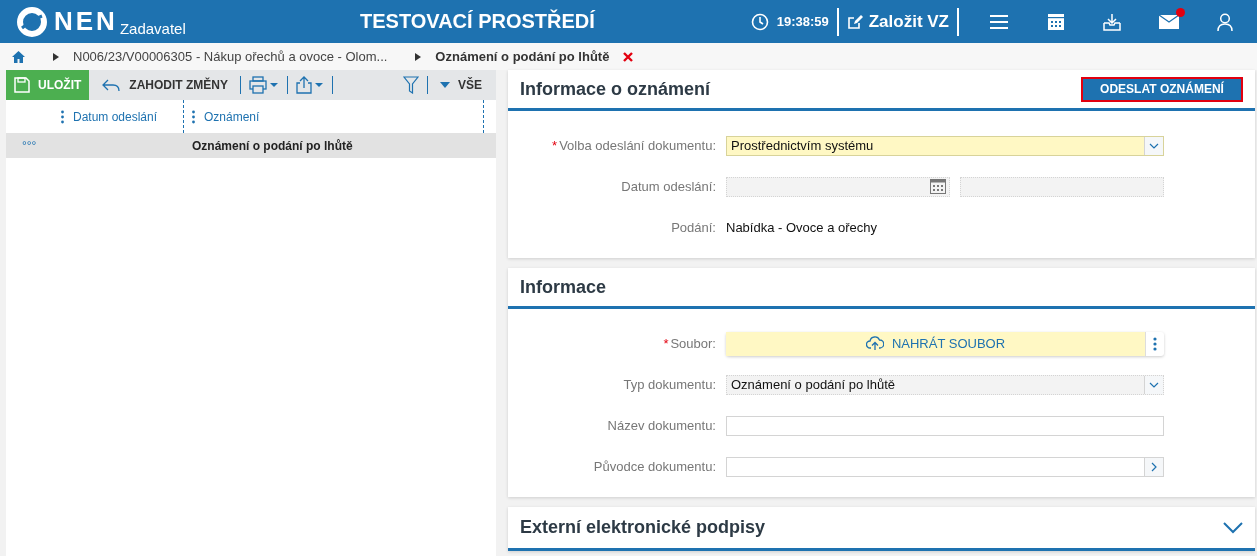  I want to click on more-icon, so click(1155, 343).